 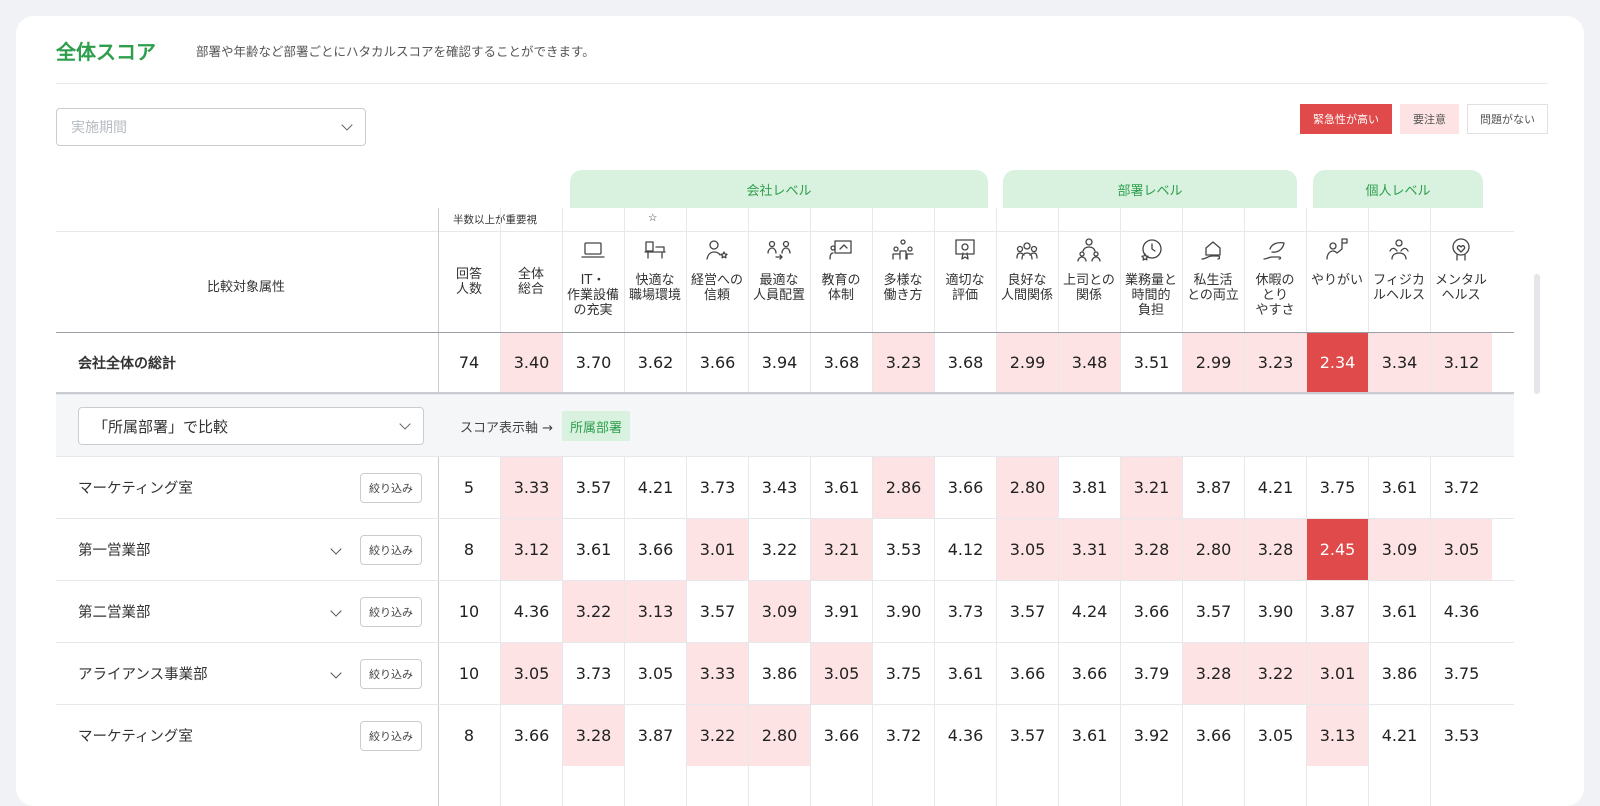 What do you see at coordinates (395, 51) in the screenshot?
I see `page-subtitle: 部署や年齢など部署ごとにハタカルスコアを確認することができます。` at bounding box center [395, 51].